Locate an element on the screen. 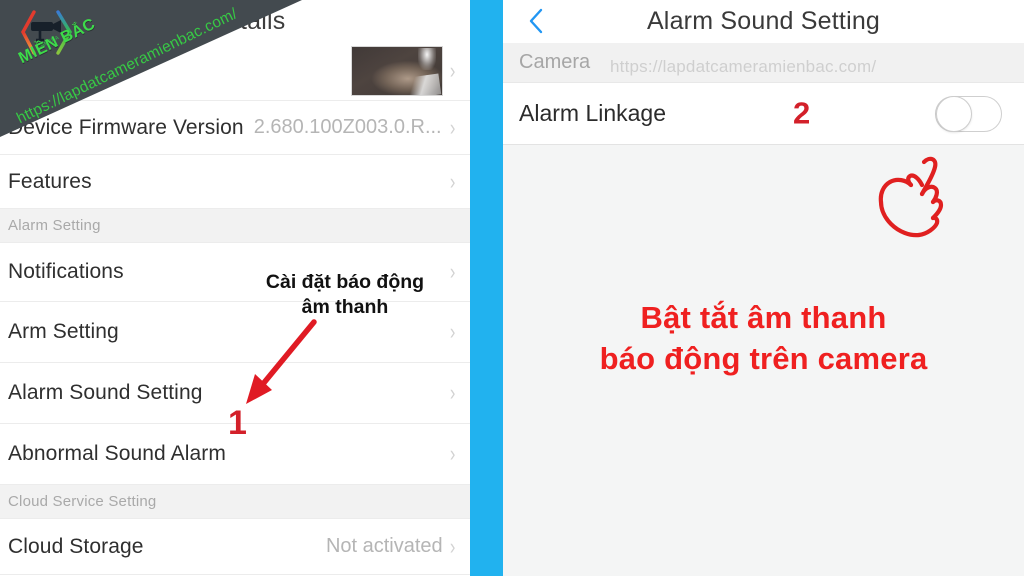 The image size is (1024, 576). alarm-linkage-toggle is located at coordinates (968, 113).